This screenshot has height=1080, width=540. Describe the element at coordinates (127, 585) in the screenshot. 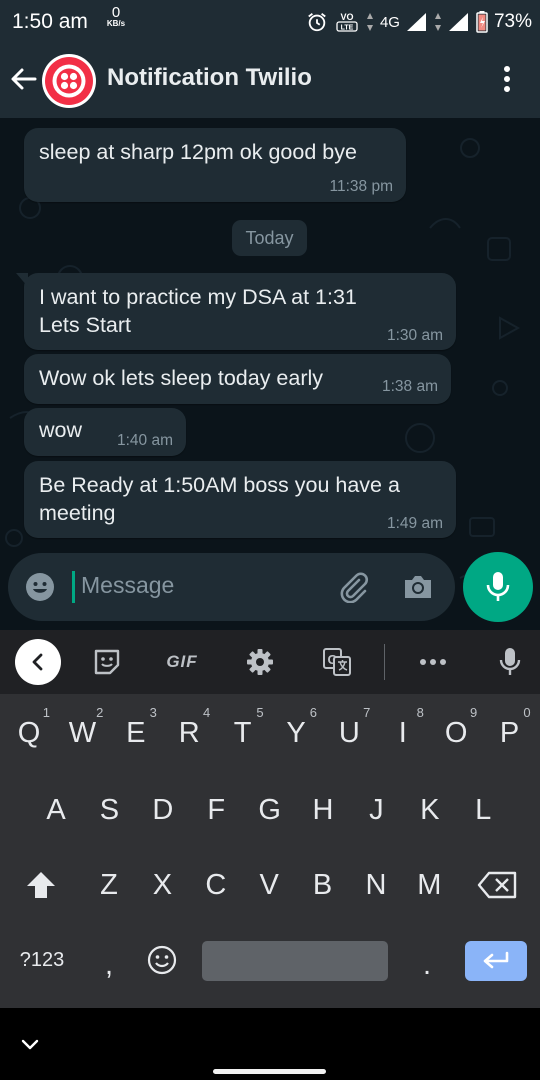

I see `message-input: Message` at that location.